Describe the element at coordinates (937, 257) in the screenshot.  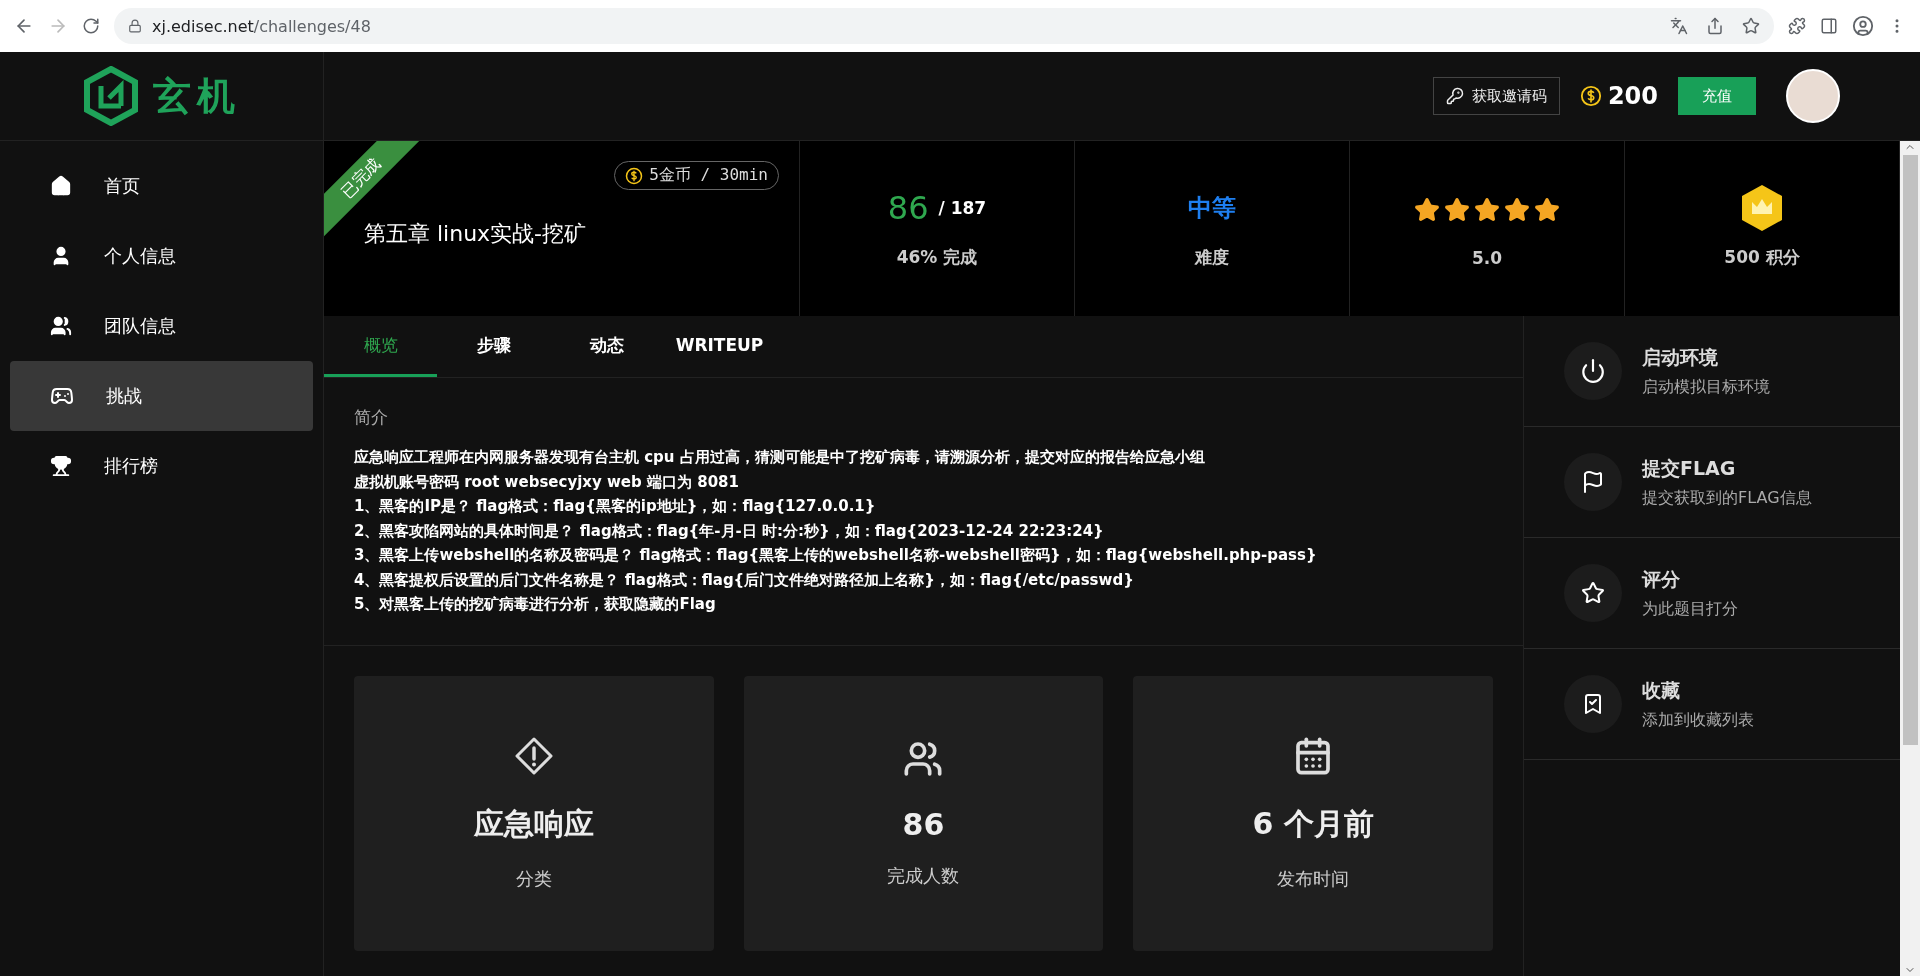
I see `progress-text: 46% 完成` at that location.